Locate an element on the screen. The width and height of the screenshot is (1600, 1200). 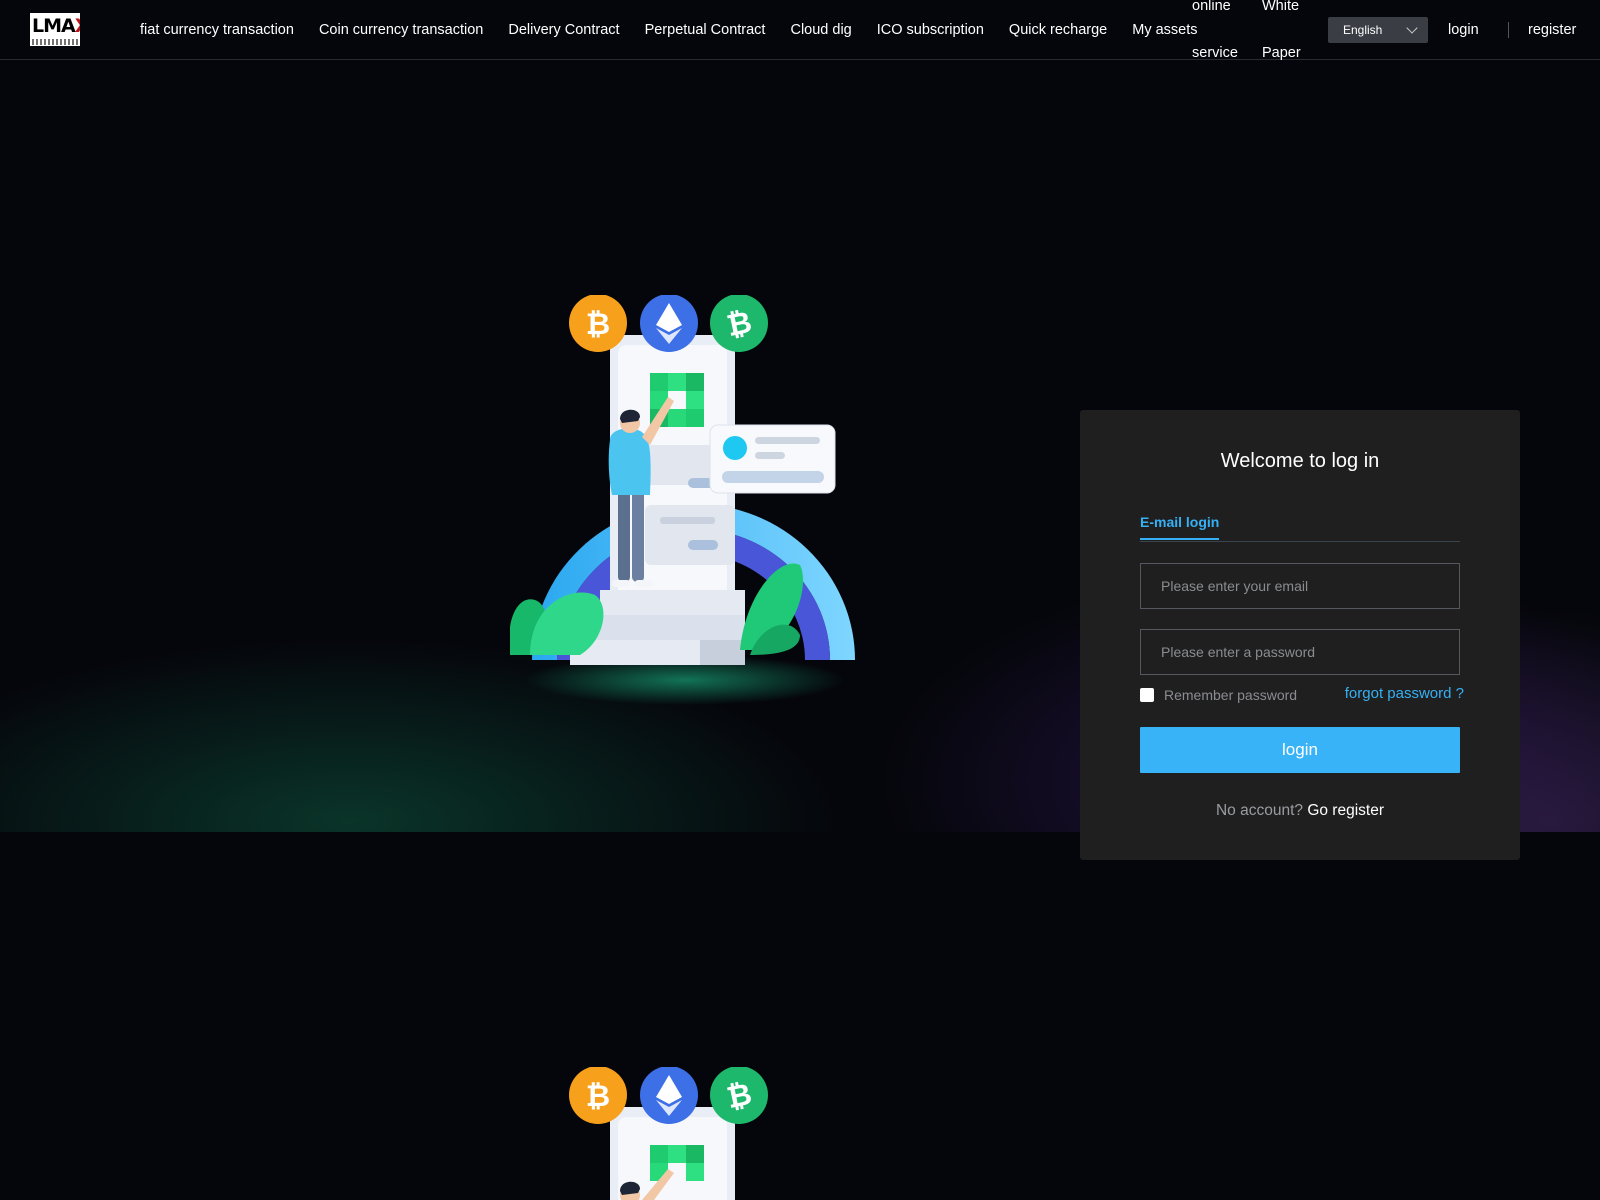
chevron-down-icon is located at coordinates (1412, 27).